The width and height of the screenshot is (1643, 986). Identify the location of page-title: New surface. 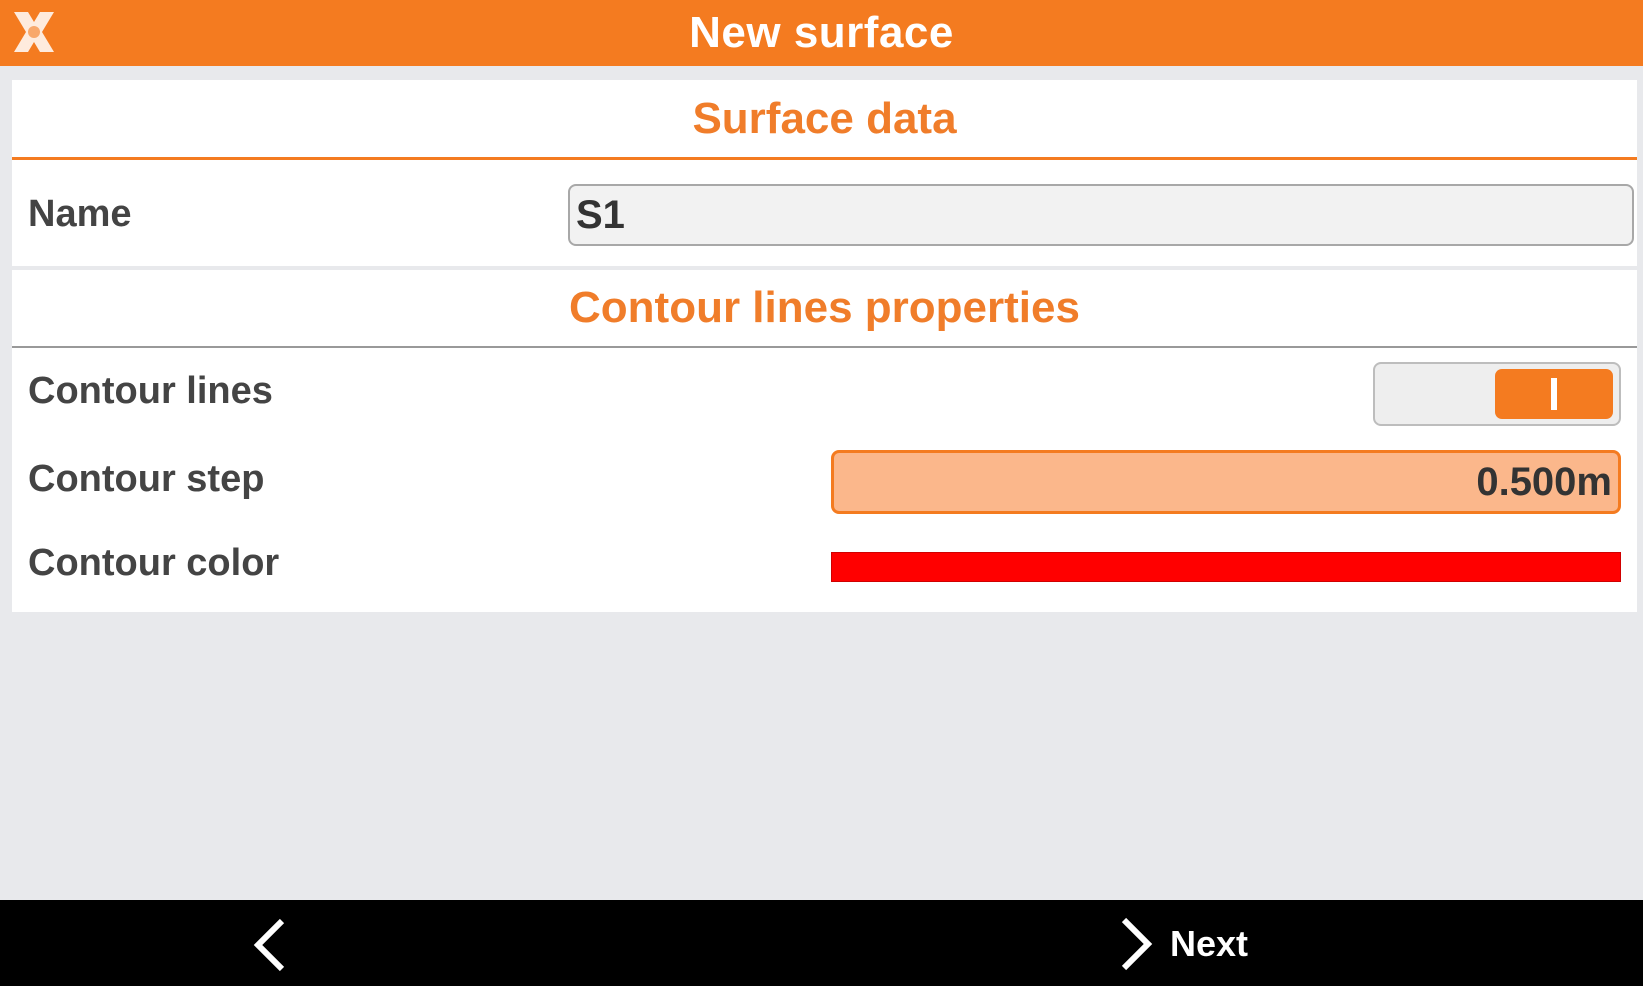
(821, 32).